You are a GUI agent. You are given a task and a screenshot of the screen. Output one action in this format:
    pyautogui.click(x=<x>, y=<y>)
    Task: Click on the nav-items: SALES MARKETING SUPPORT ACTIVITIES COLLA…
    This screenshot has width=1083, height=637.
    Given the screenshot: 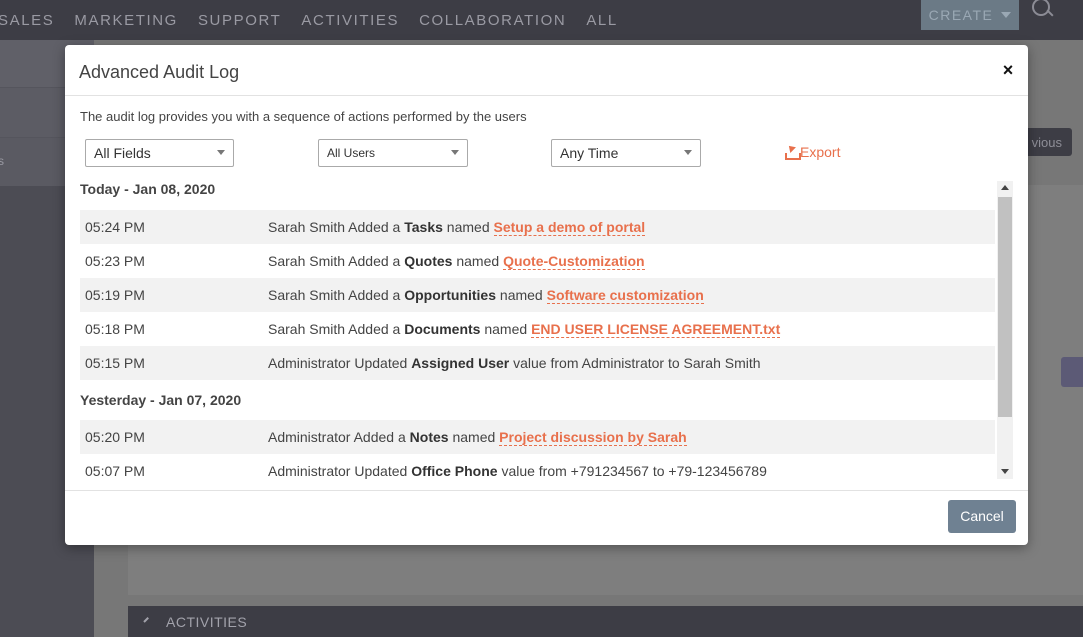 What is the action you would take?
    pyautogui.click(x=319, y=20)
    